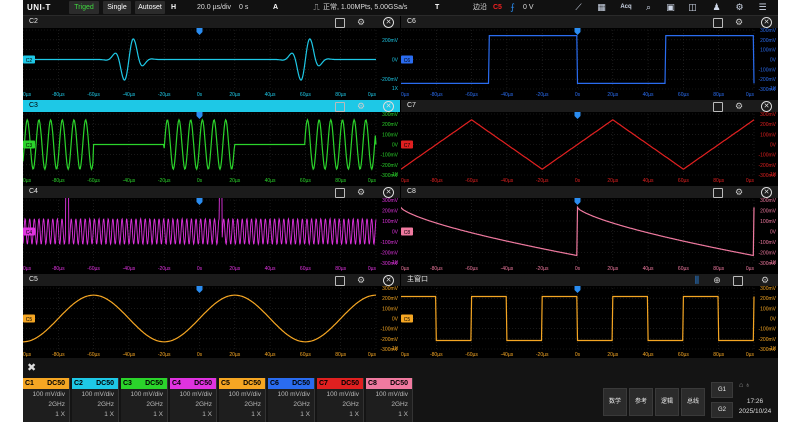  I want to click on y-axis-ticks: 300mV200mV100mV0V-100mV-200mV-300mV1X, so click(767, 232).